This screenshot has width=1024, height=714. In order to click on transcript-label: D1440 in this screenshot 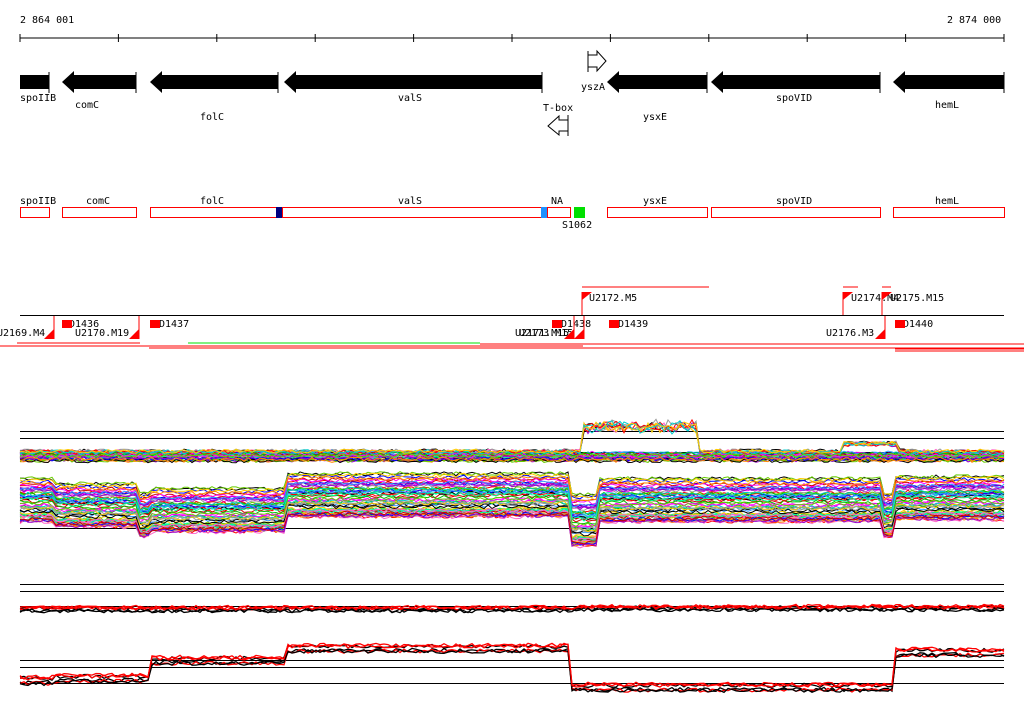, I will do `click(918, 324)`.